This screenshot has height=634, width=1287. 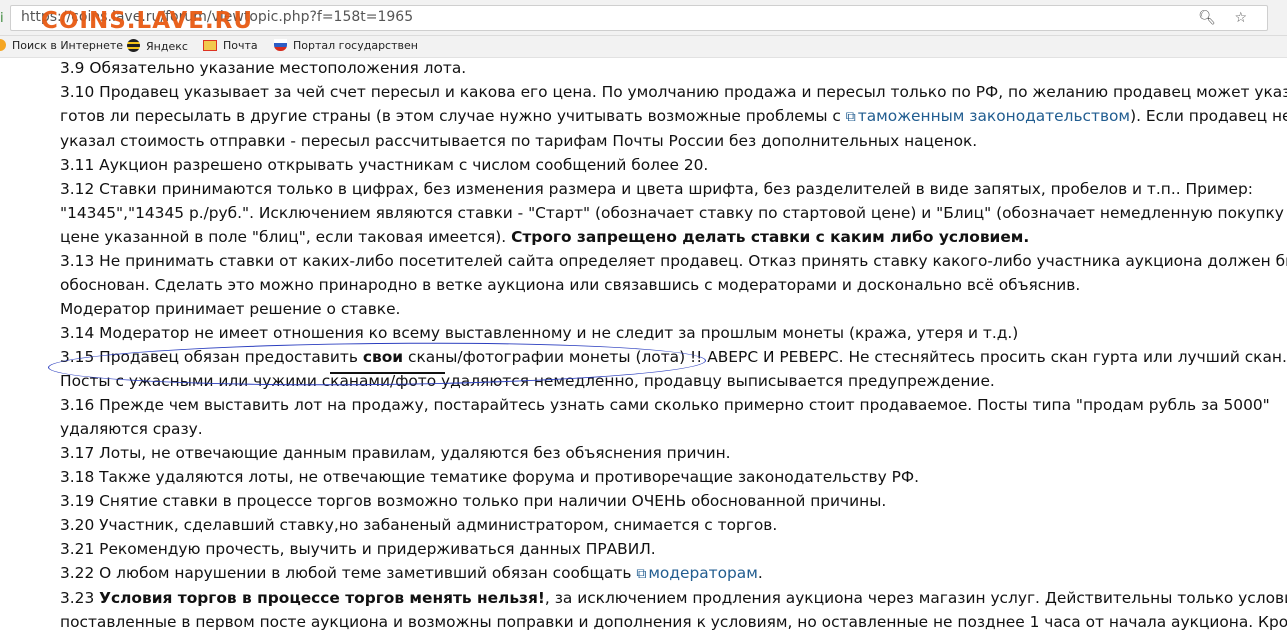 What do you see at coordinates (1240, 18) in the screenshot?
I see `bookmark-star-icon: ☆` at bounding box center [1240, 18].